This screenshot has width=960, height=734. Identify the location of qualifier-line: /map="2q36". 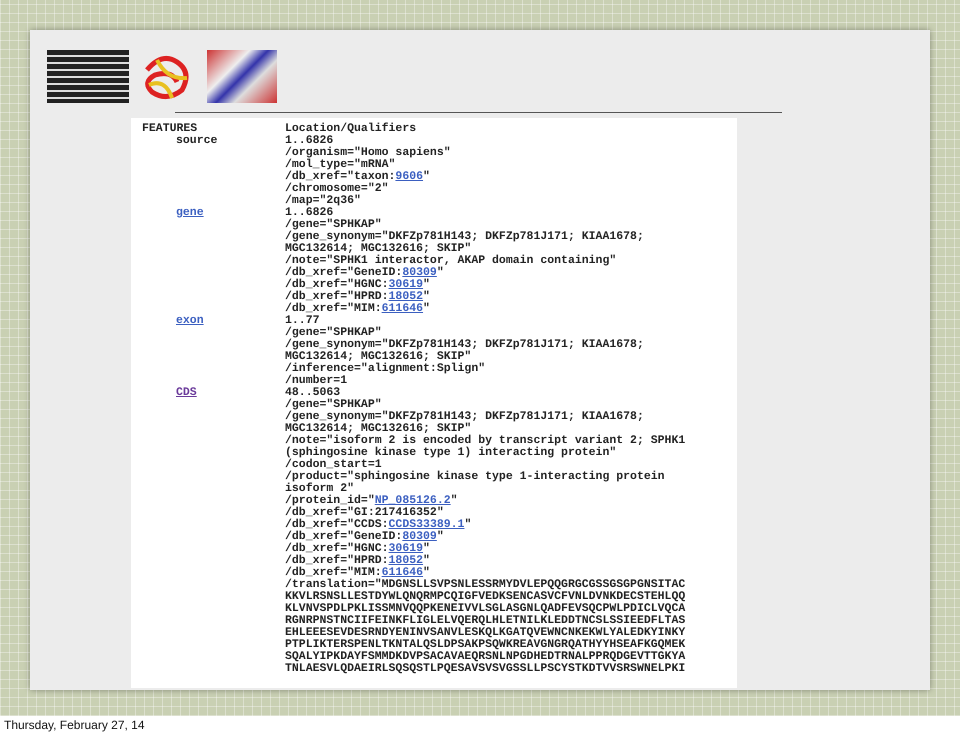
(323, 201).